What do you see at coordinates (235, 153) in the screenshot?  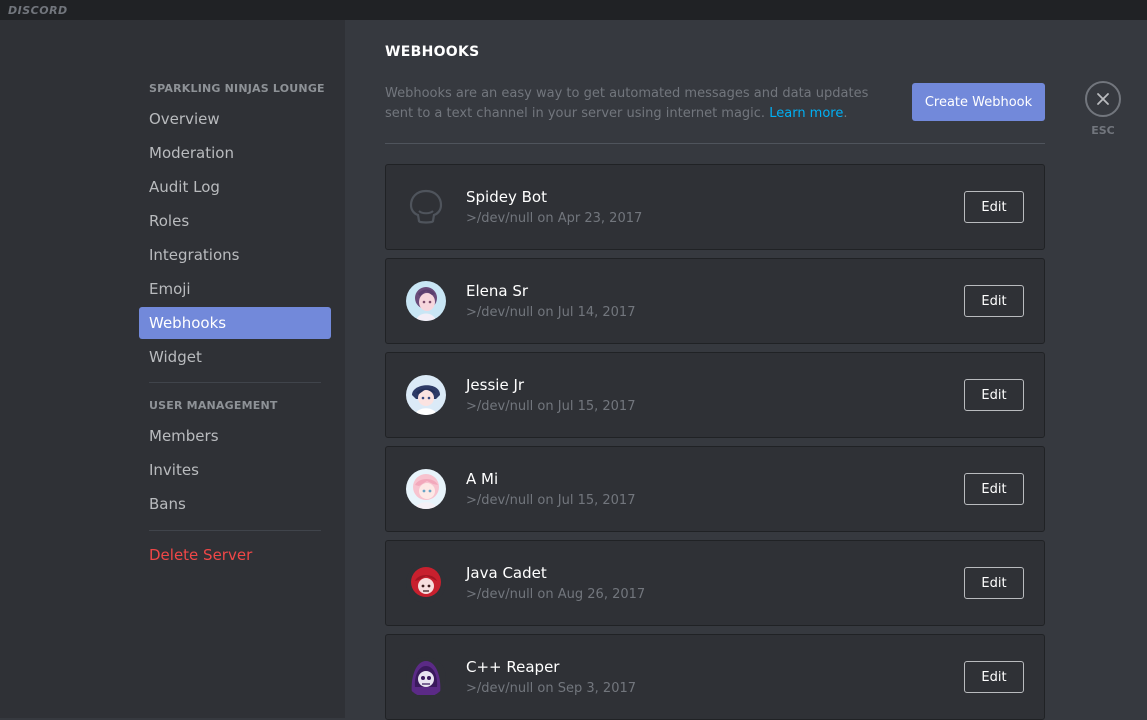 I see `sidebar-item-moderation: Moderation` at bounding box center [235, 153].